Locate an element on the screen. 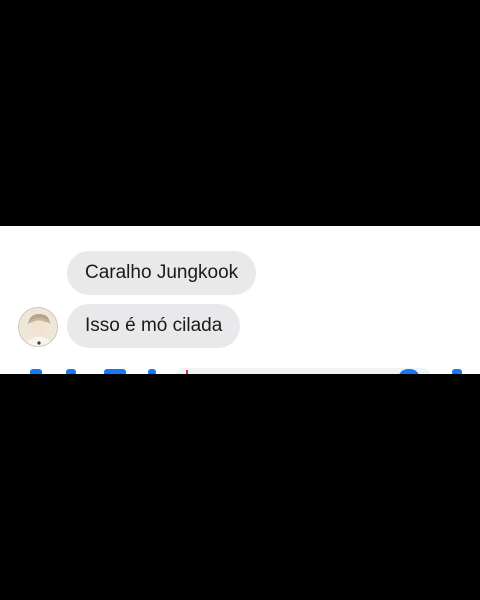  message-text: Isso é mó cilada is located at coordinates (154, 325).